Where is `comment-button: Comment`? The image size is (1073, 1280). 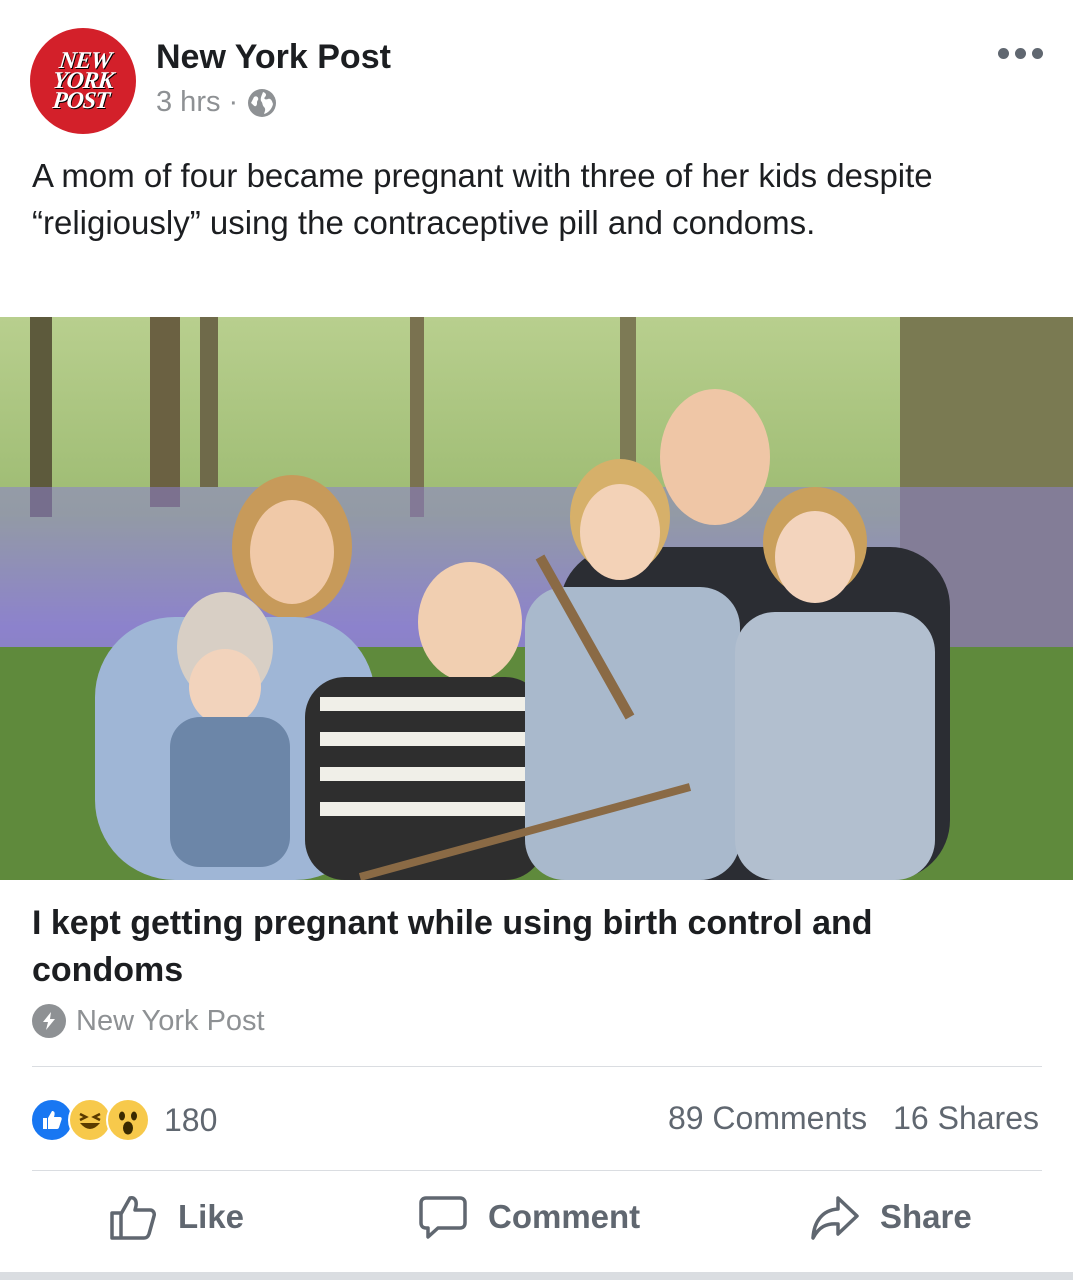 comment-button: Comment is located at coordinates (529, 1217).